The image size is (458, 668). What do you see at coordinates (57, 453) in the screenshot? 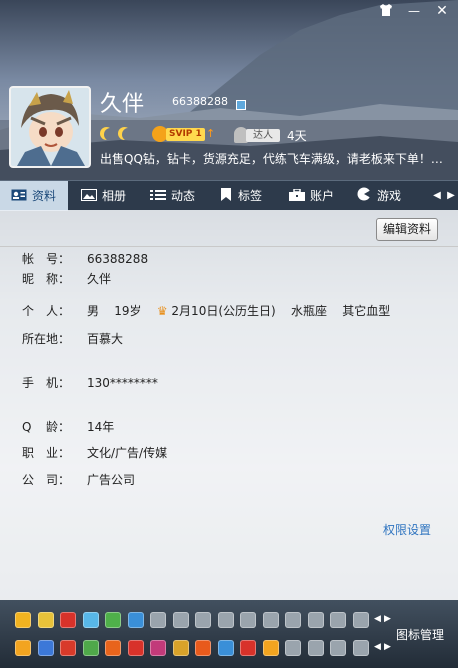
I see `field-label: 业：` at bounding box center [57, 453].